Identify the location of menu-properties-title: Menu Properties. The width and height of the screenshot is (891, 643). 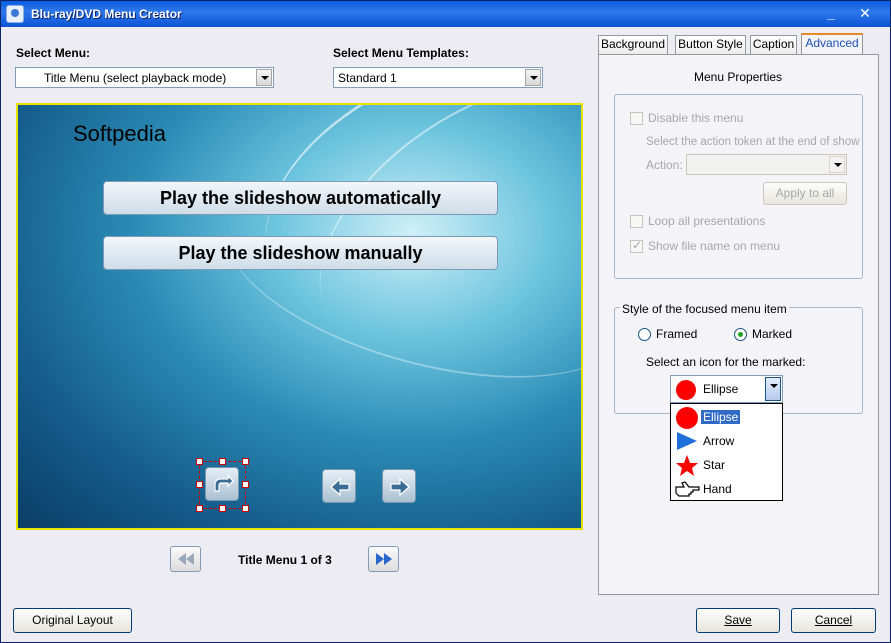
(738, 77).